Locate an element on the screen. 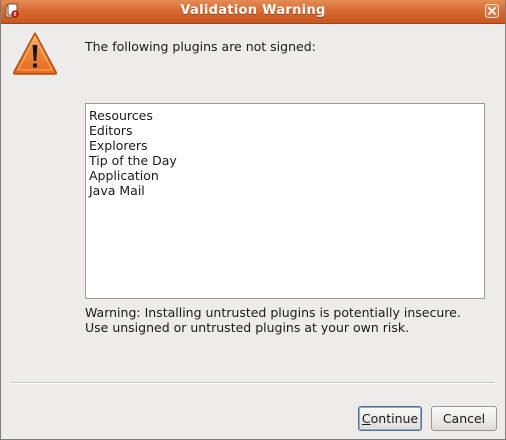 The width and height of the screenshot is (506, 440). window-title: Validation Warning is located at coordinates (253, 10).